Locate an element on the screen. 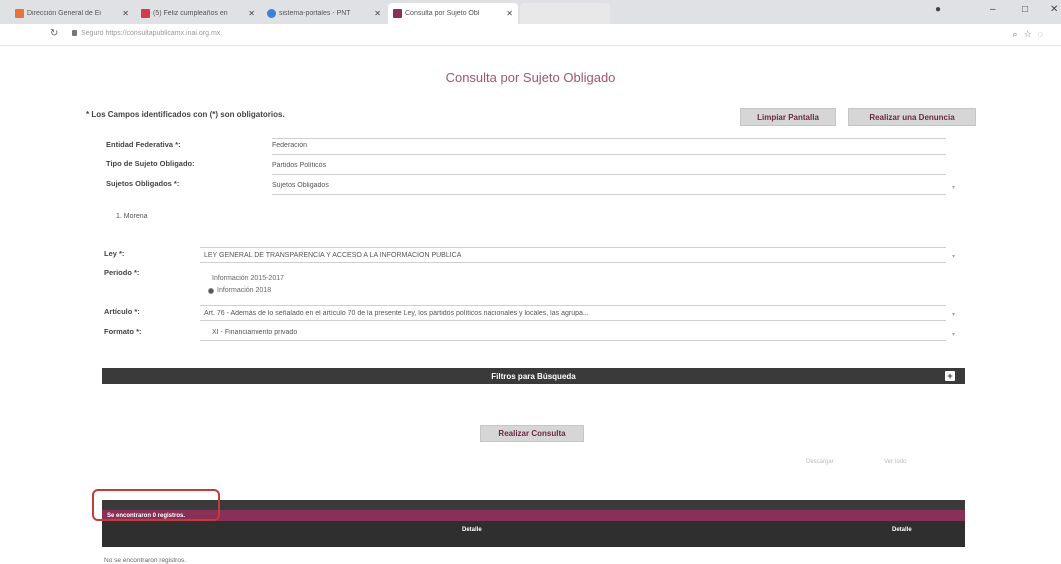 The image size is (1061, 564). file-complaint-button: Realizar una Denuncia is located at coordinates (912, 117).